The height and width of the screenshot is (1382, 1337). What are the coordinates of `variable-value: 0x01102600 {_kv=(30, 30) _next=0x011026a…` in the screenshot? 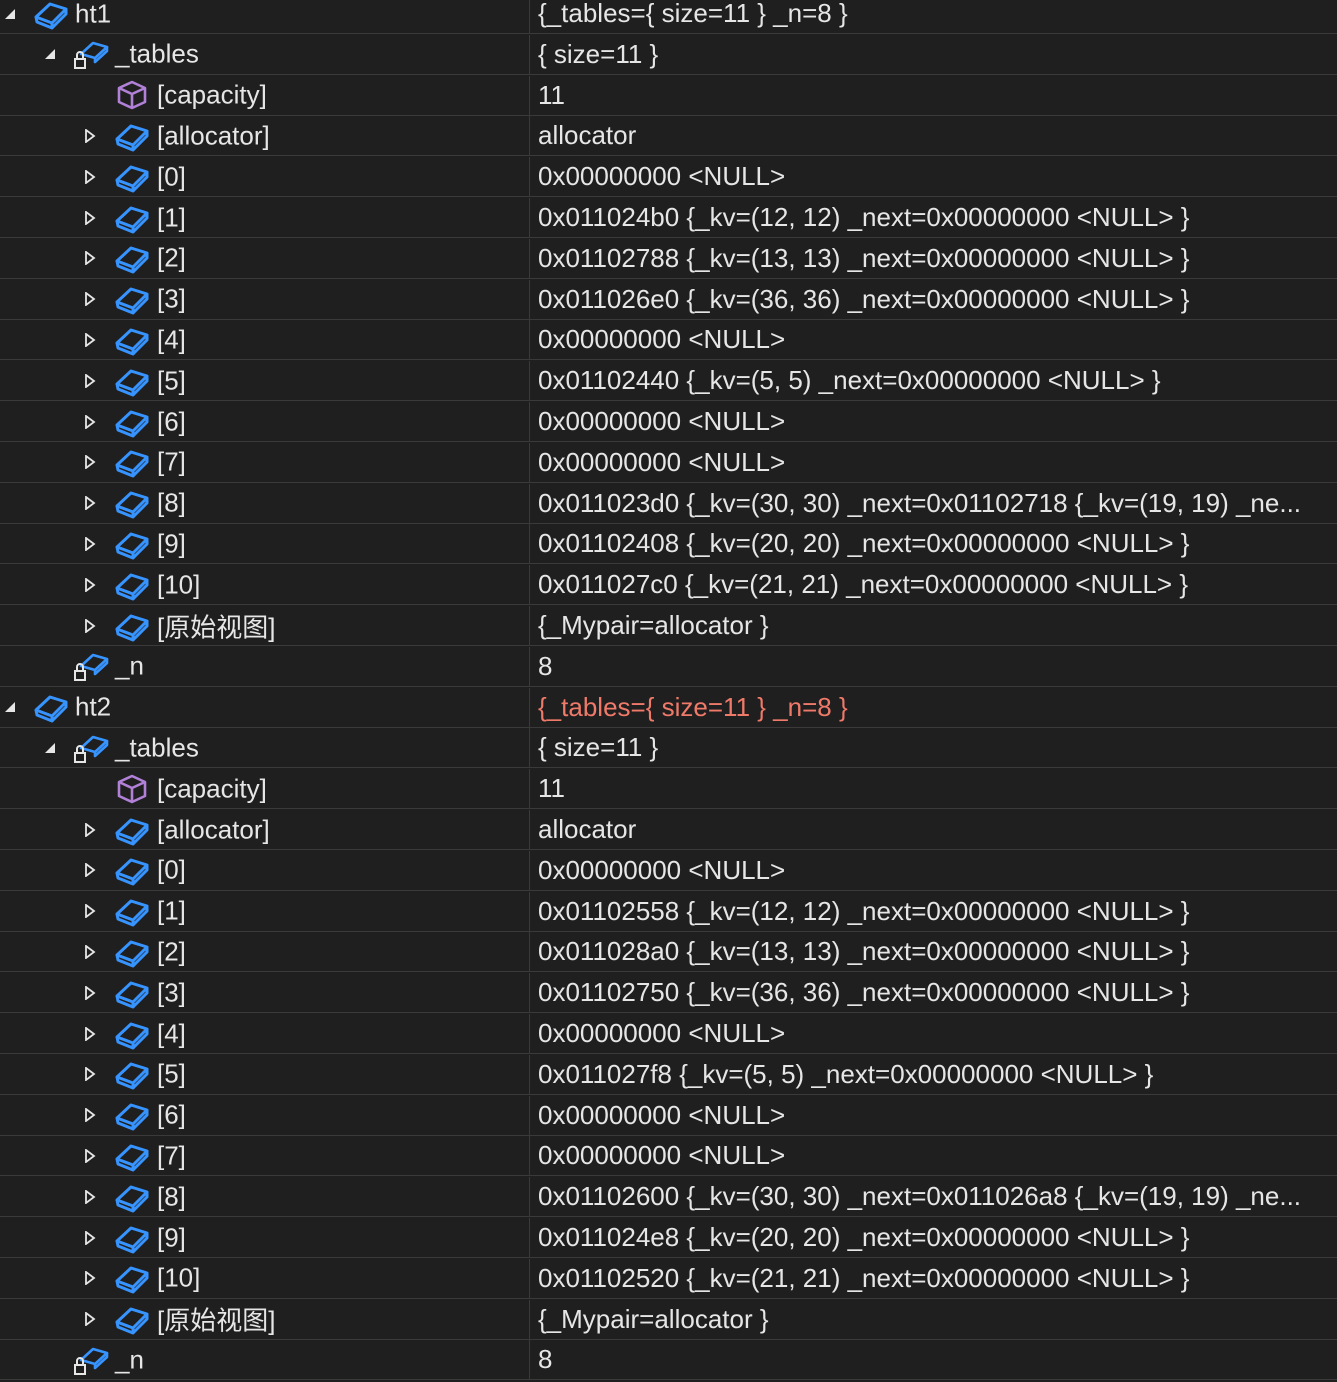 It's located at (933, 1196).